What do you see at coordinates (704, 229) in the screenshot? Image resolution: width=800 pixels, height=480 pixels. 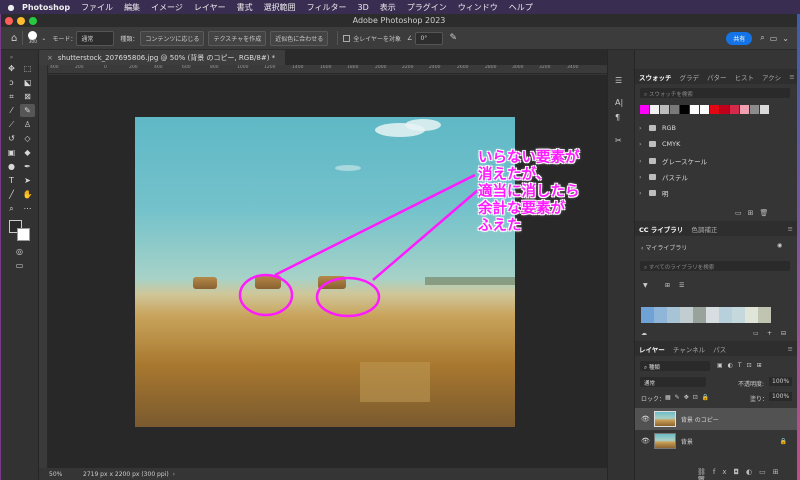 I see `tab-adjustments: 色調補正` at bounding box center [704, 229].